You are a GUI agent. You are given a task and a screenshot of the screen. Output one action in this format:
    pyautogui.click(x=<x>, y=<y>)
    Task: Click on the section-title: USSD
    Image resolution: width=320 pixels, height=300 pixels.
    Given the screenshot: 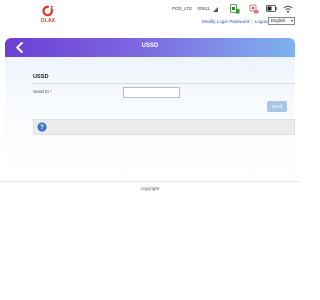 What is the action you would take?
    pyautogui.click(x=41, y=77)
    